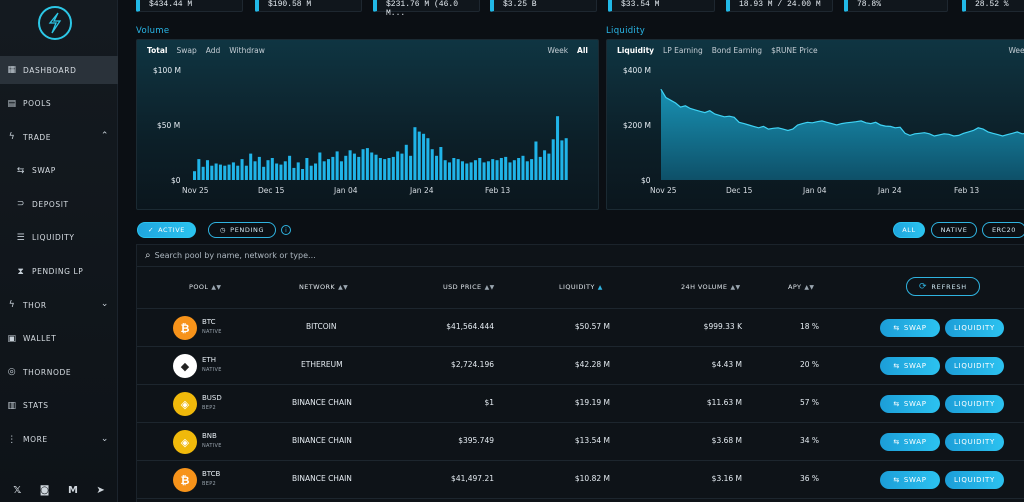 The image size is (1024, 502). What do you see at coordinates (242, 230) in the screenshot?
I see `filter-pending-button: ◷PENDING` at bounding box center [242, 230].